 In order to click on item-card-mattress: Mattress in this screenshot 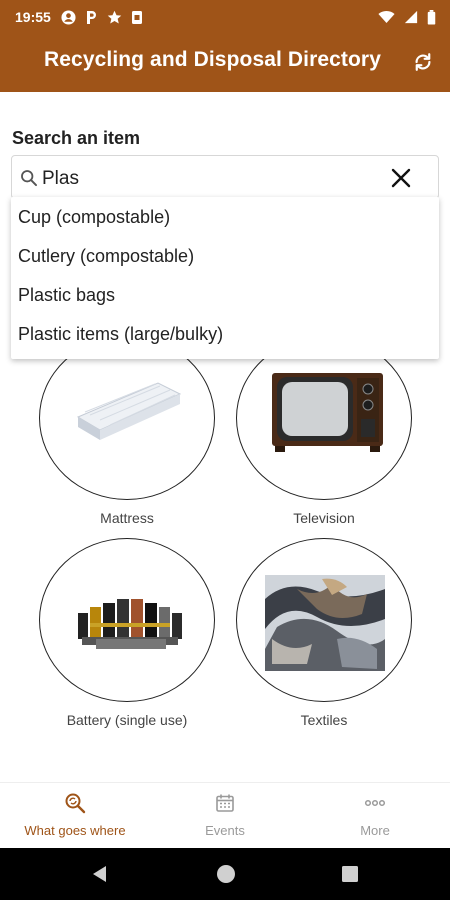, I will do `click(127, 431)`.